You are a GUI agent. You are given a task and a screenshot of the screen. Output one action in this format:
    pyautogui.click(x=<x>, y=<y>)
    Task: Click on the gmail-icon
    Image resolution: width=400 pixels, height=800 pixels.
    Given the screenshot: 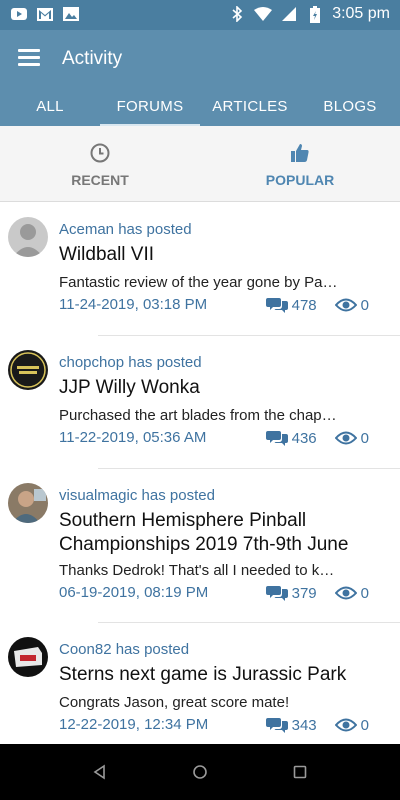 What is the action you would take?
    pyautogui.click(x=45, y=14)
    